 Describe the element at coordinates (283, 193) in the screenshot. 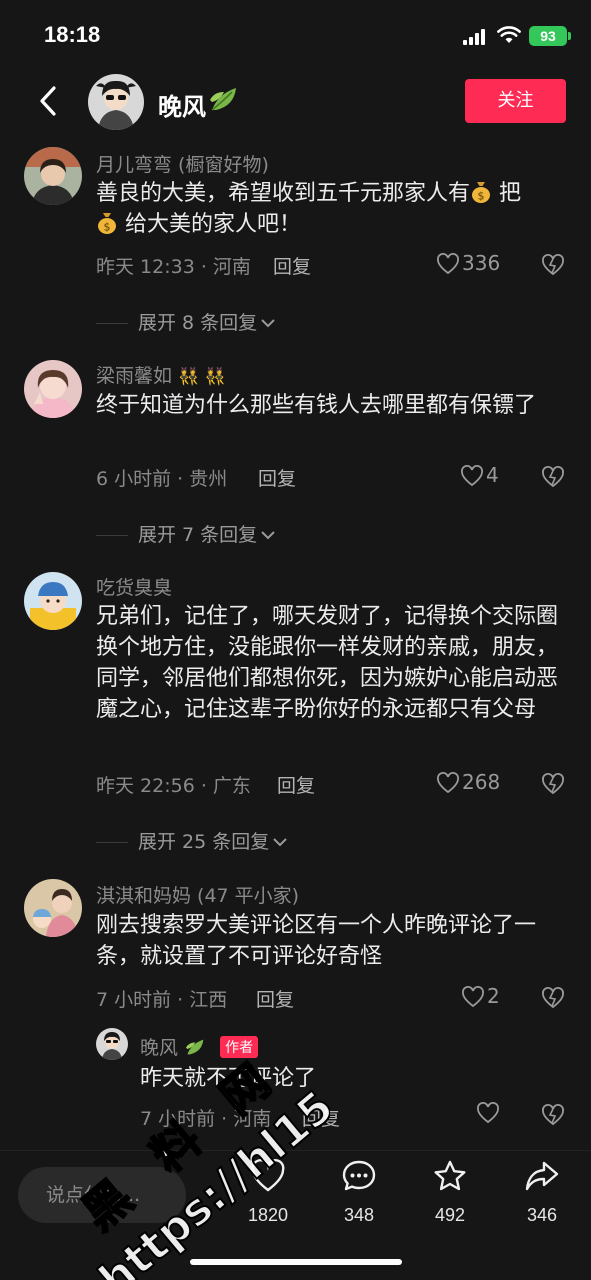

I see `comment-text-part: 善良的大美，希望收到五千元那家人有` at that location.